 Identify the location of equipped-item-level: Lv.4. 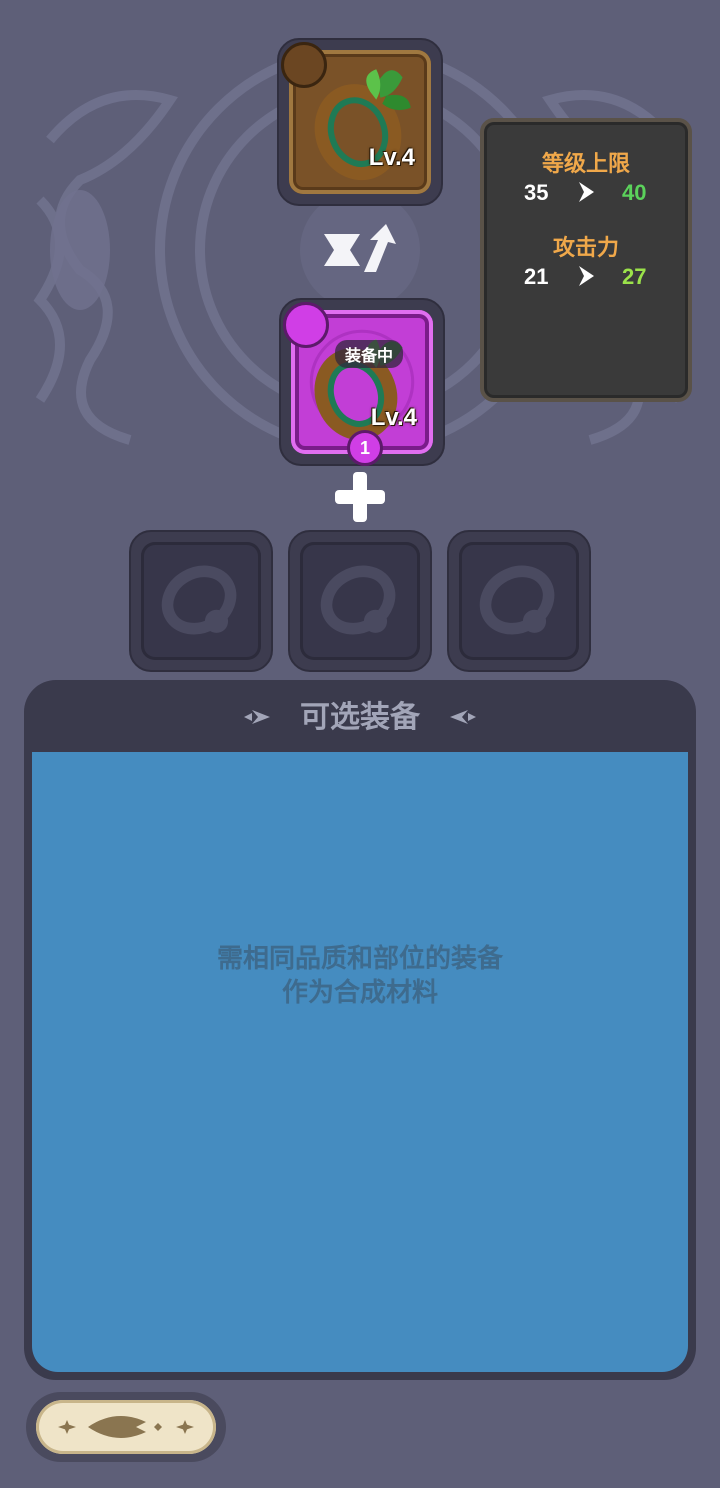
(393, 417).